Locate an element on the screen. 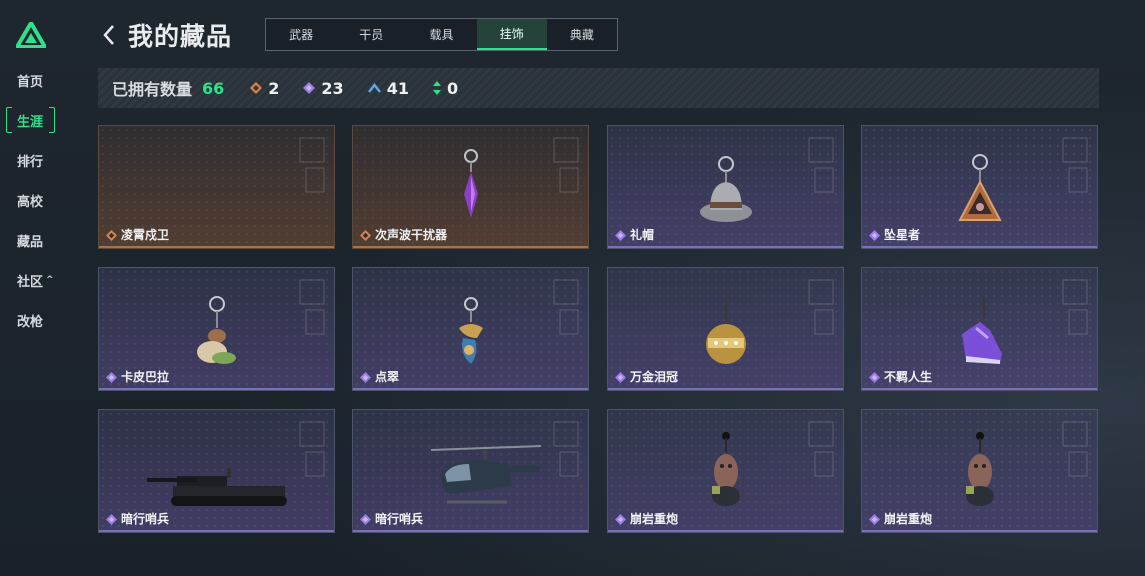 The image size is (1145, 576). tab-operators: 干员 is located at coordinates (371, 34).